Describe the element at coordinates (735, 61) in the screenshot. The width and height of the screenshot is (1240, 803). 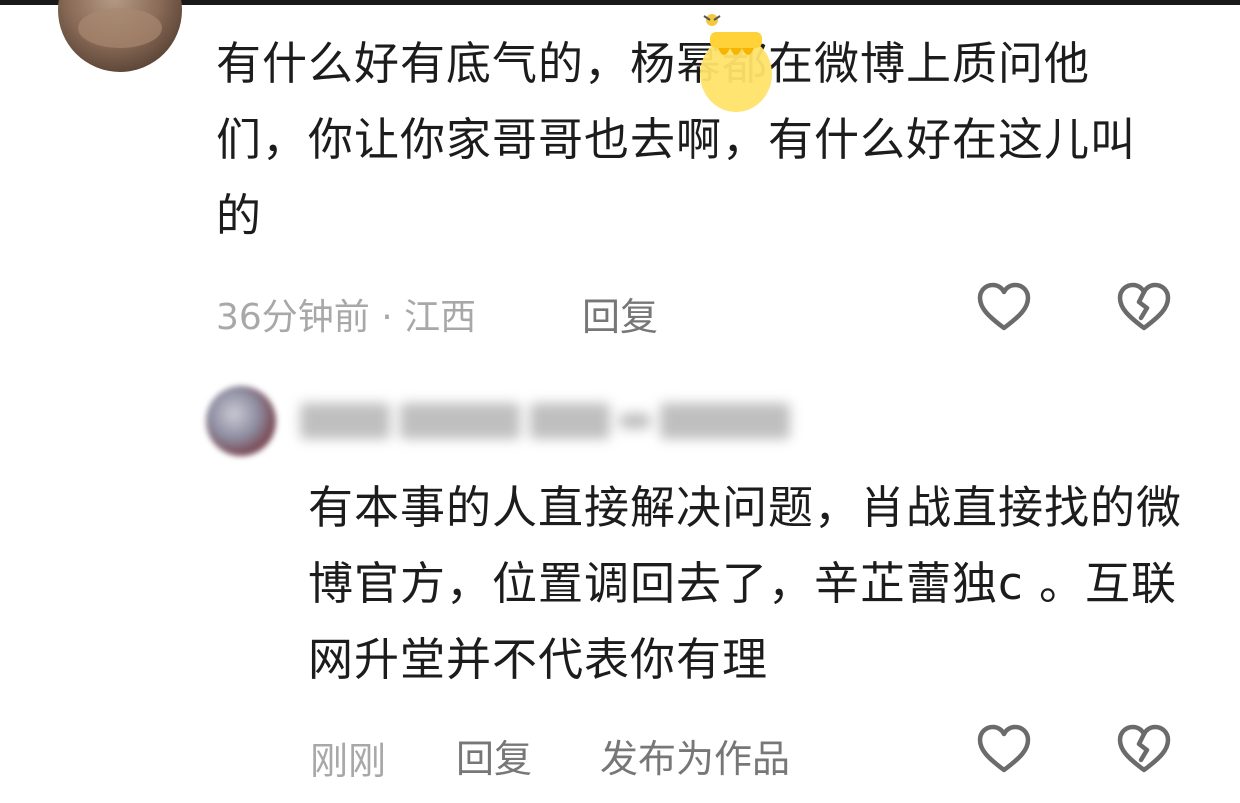
I see `honey-jar-sticker-icon` at that location.